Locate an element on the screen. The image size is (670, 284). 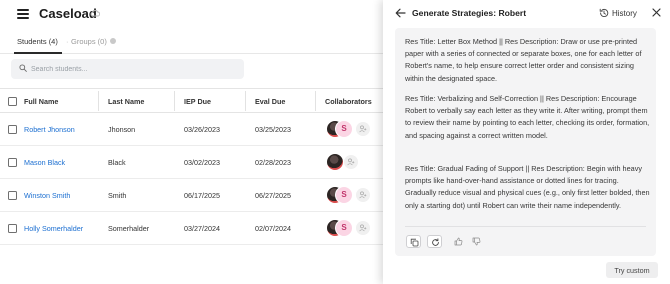
tab-students: Students (4) is located at coordinates (37, 41).